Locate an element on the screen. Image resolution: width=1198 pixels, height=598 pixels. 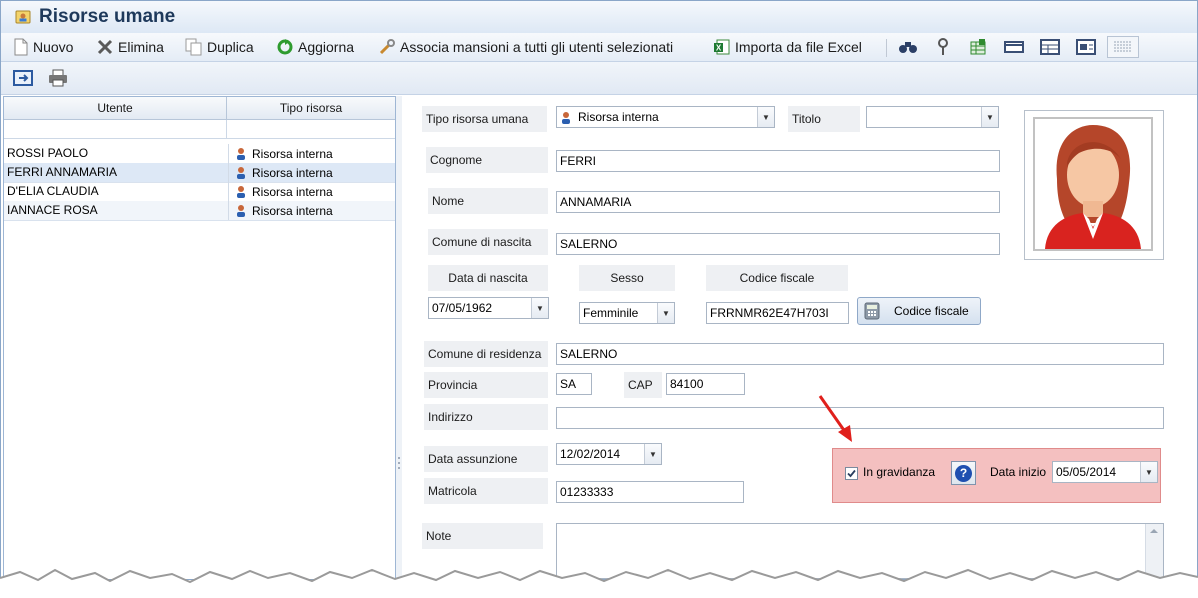
binoculars-icon is located at coordinates (908, 47).